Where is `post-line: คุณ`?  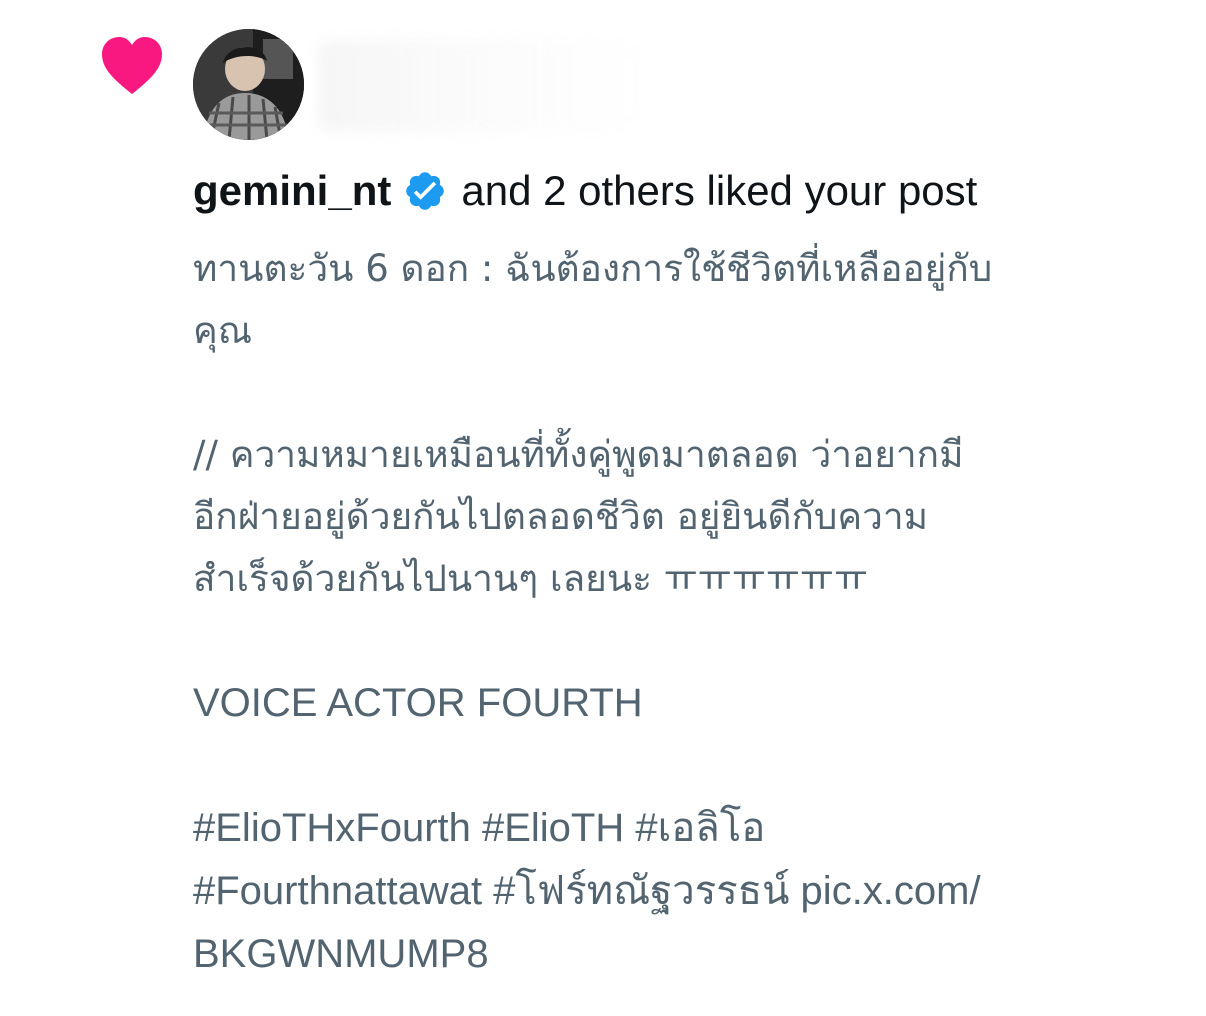 post-line: คุณ is located at coordinates (223, 330).